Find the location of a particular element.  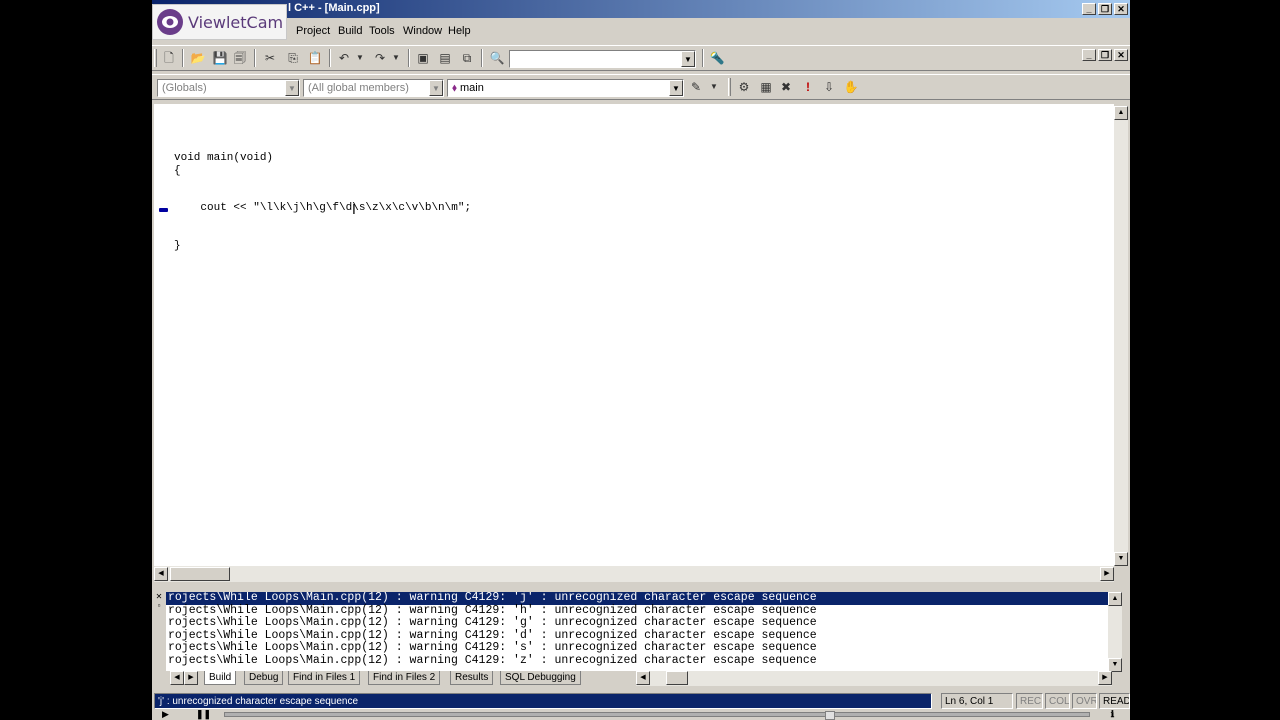

close-icon: ✕ is located at coordinates (159, 596).